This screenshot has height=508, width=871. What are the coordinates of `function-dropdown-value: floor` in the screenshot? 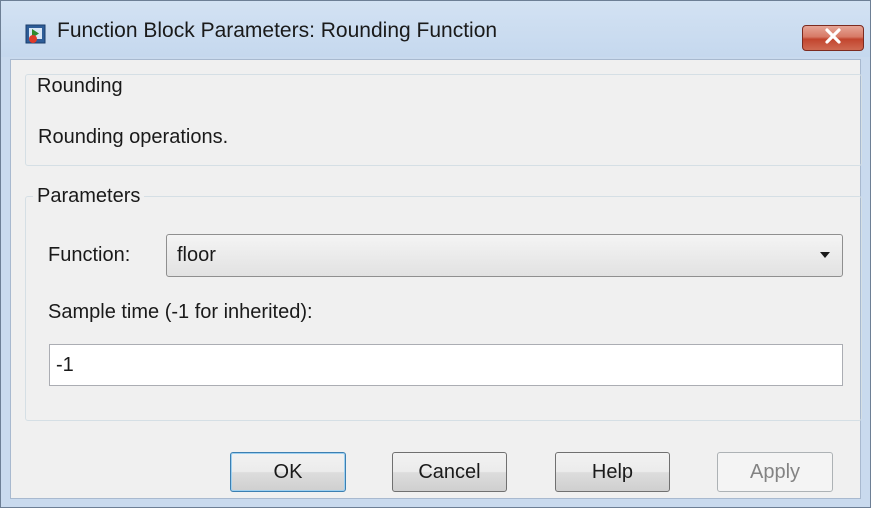 It's located at (196, 255).